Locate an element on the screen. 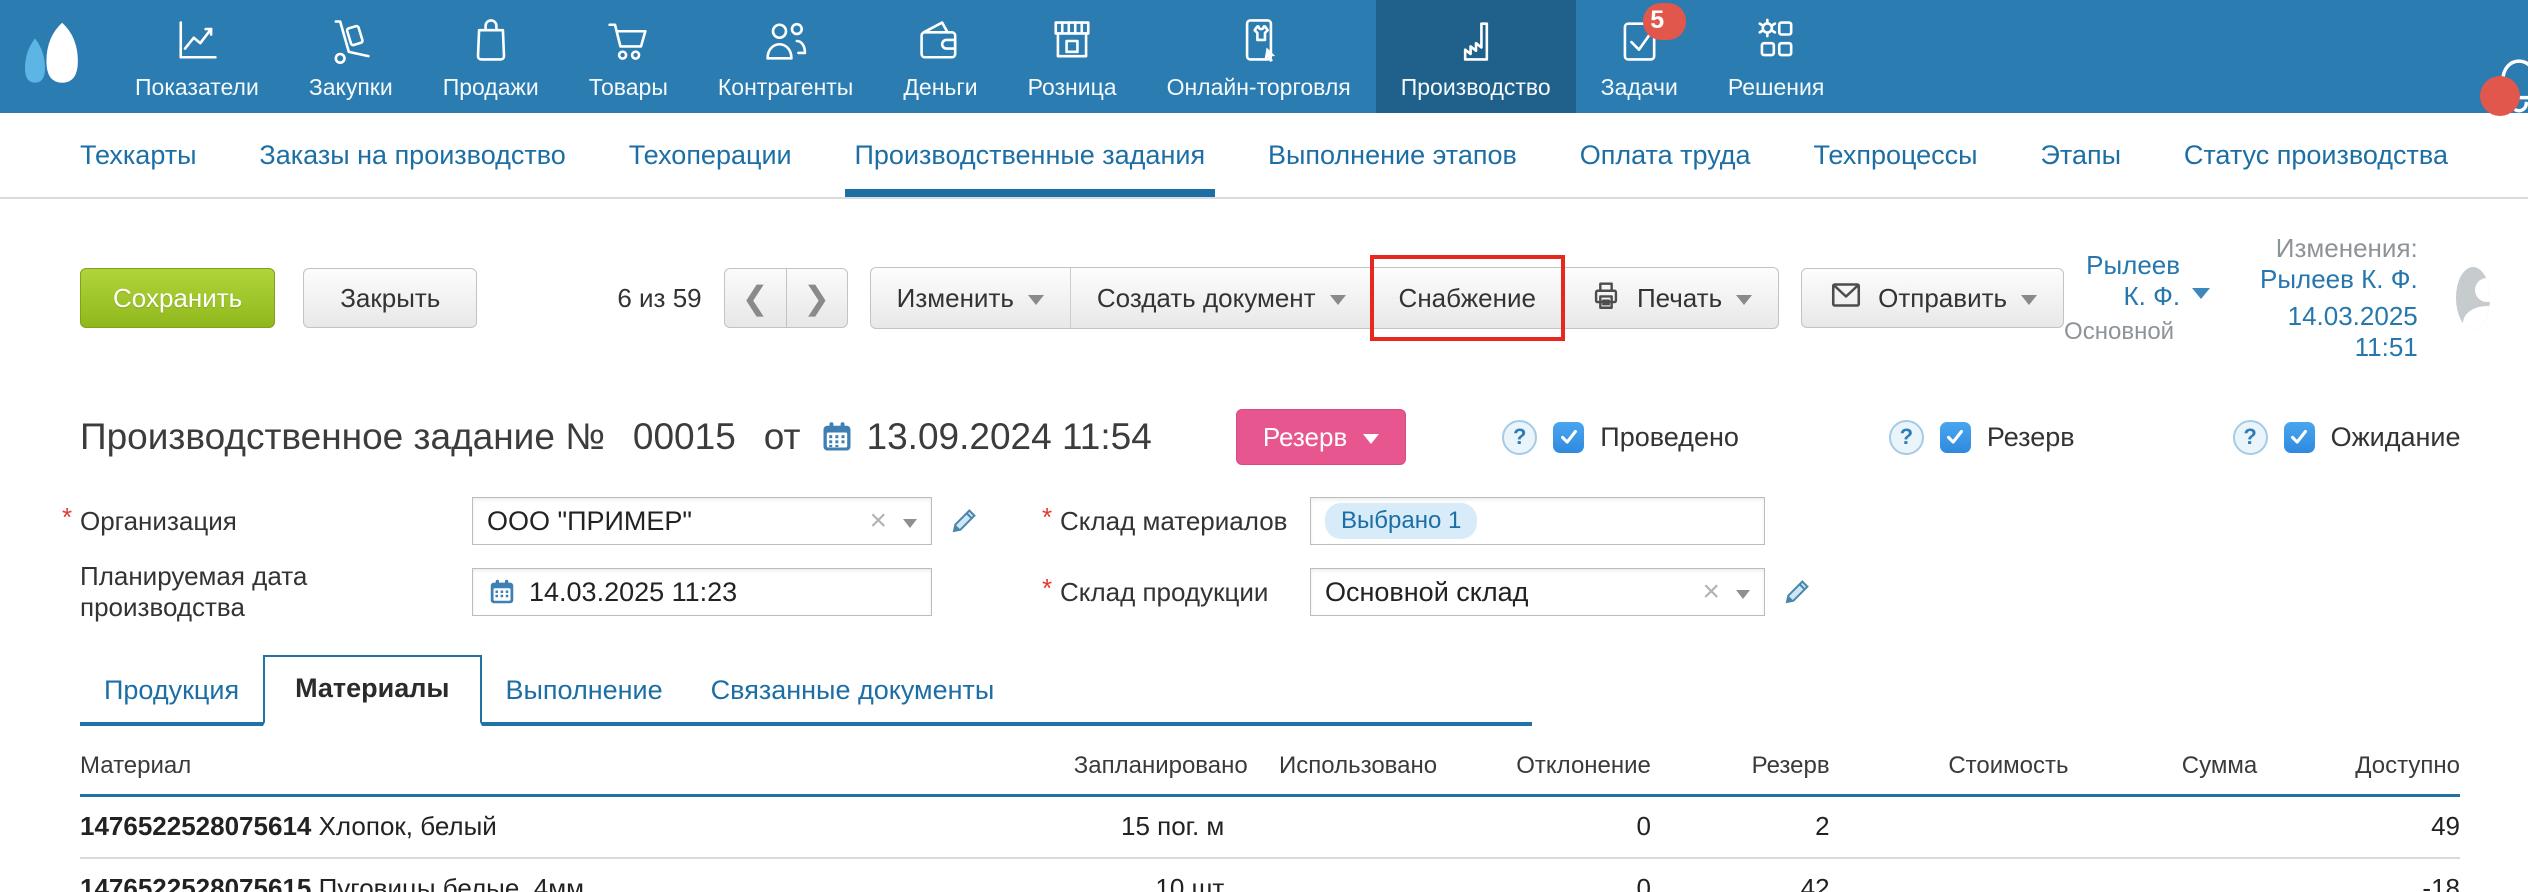 Image resolution: width=2528 pixels, height=892 pixels. save-button: Сохранить is located at coordinates (178, 298).